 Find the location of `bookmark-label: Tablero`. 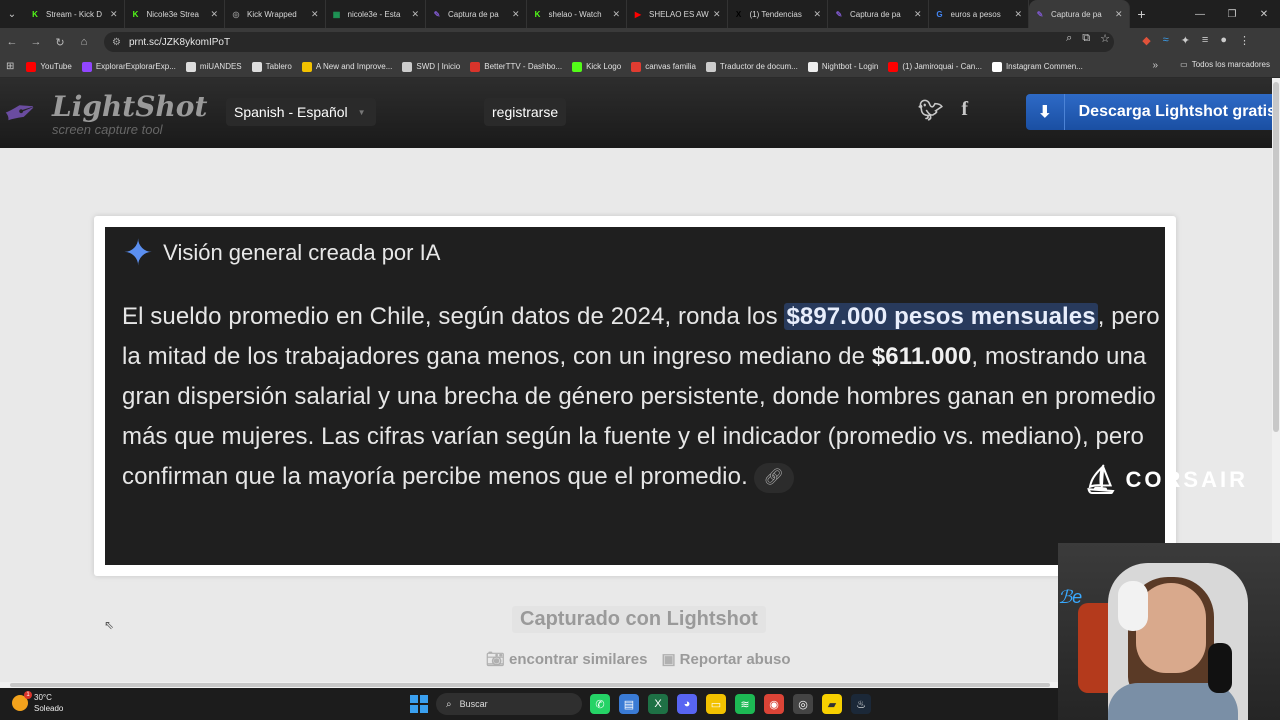

bookmark-label: Tablero is located at coordinates (278, 66).